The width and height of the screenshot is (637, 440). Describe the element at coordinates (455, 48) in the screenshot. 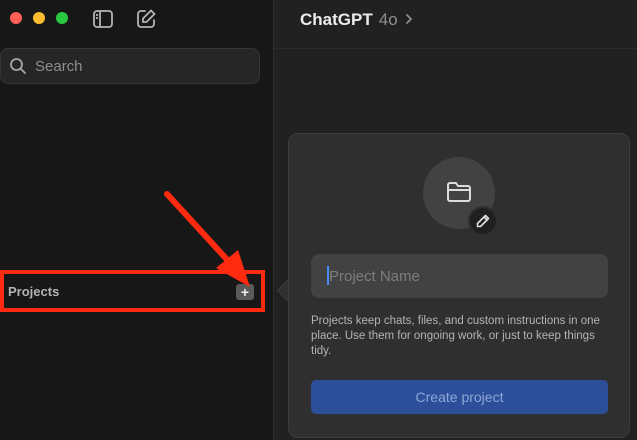

I see `header-divider` at that location.